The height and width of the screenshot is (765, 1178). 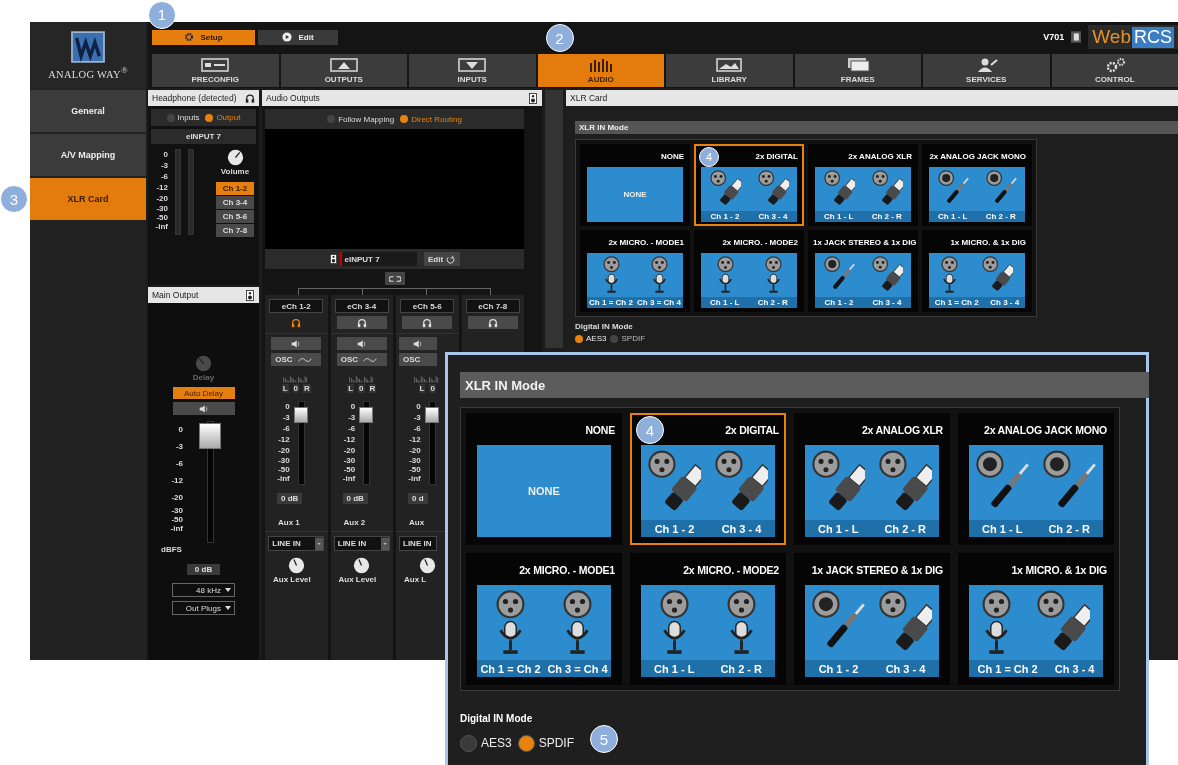 I want to click on step-badge: 3, so click(x=14, y=199).